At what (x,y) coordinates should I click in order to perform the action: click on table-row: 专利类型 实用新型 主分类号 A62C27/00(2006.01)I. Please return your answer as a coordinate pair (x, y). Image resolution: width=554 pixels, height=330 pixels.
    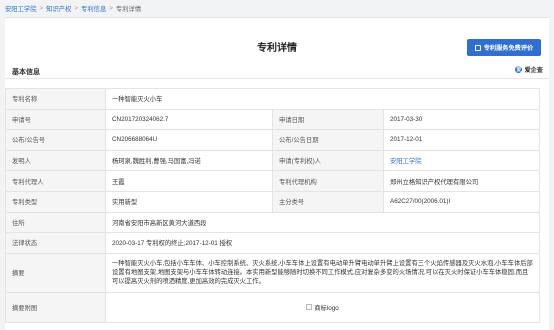
    Looking at the image, I should click on (272, 201).